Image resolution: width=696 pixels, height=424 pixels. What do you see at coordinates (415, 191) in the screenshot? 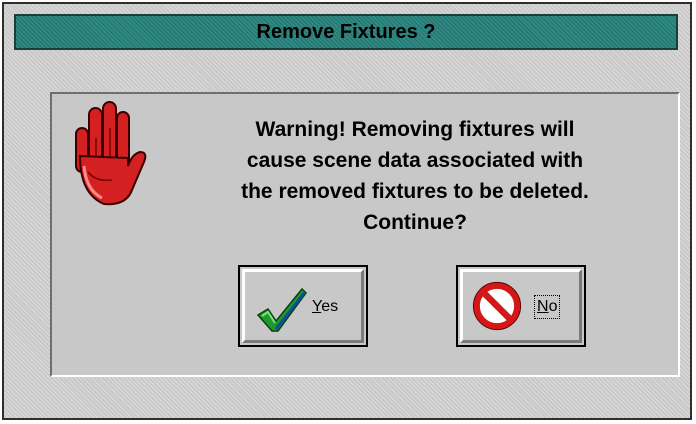
I see `message-line: the removed fixtures to be deleted.` at bounding box center [415, 191].